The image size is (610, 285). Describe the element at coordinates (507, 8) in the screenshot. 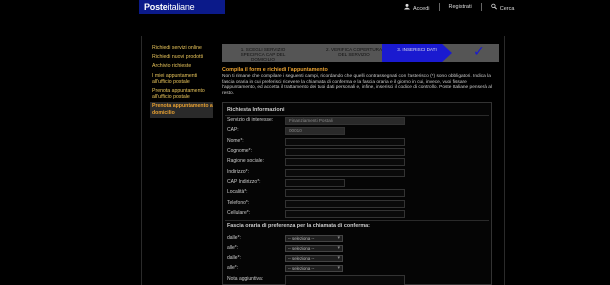

I see `search-label: Cerca` at that location.